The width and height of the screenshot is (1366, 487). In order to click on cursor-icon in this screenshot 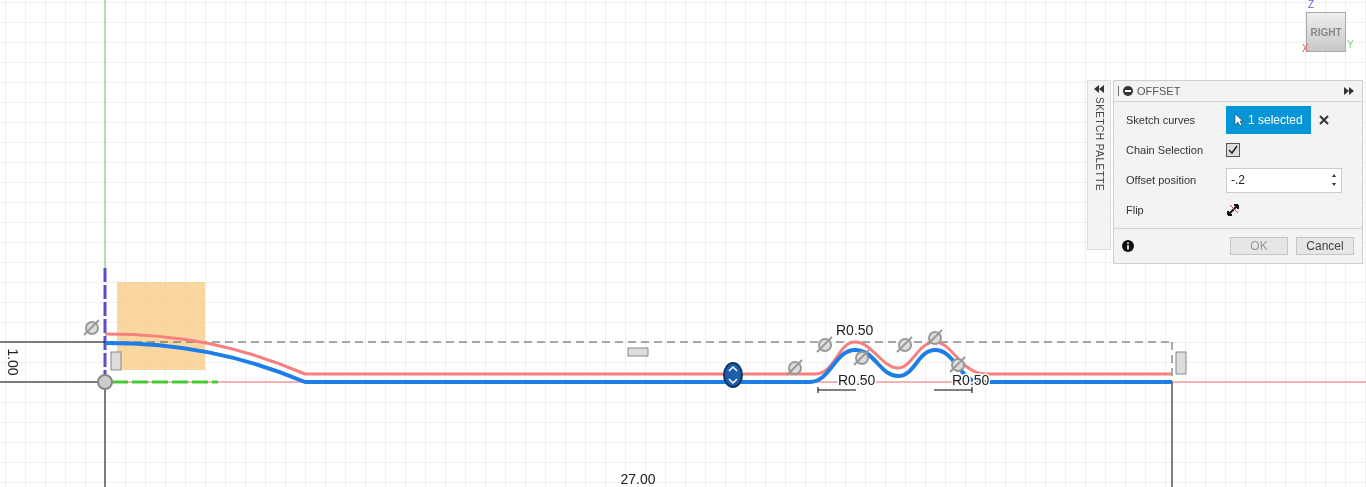, I will do `click(1239, 120)`.